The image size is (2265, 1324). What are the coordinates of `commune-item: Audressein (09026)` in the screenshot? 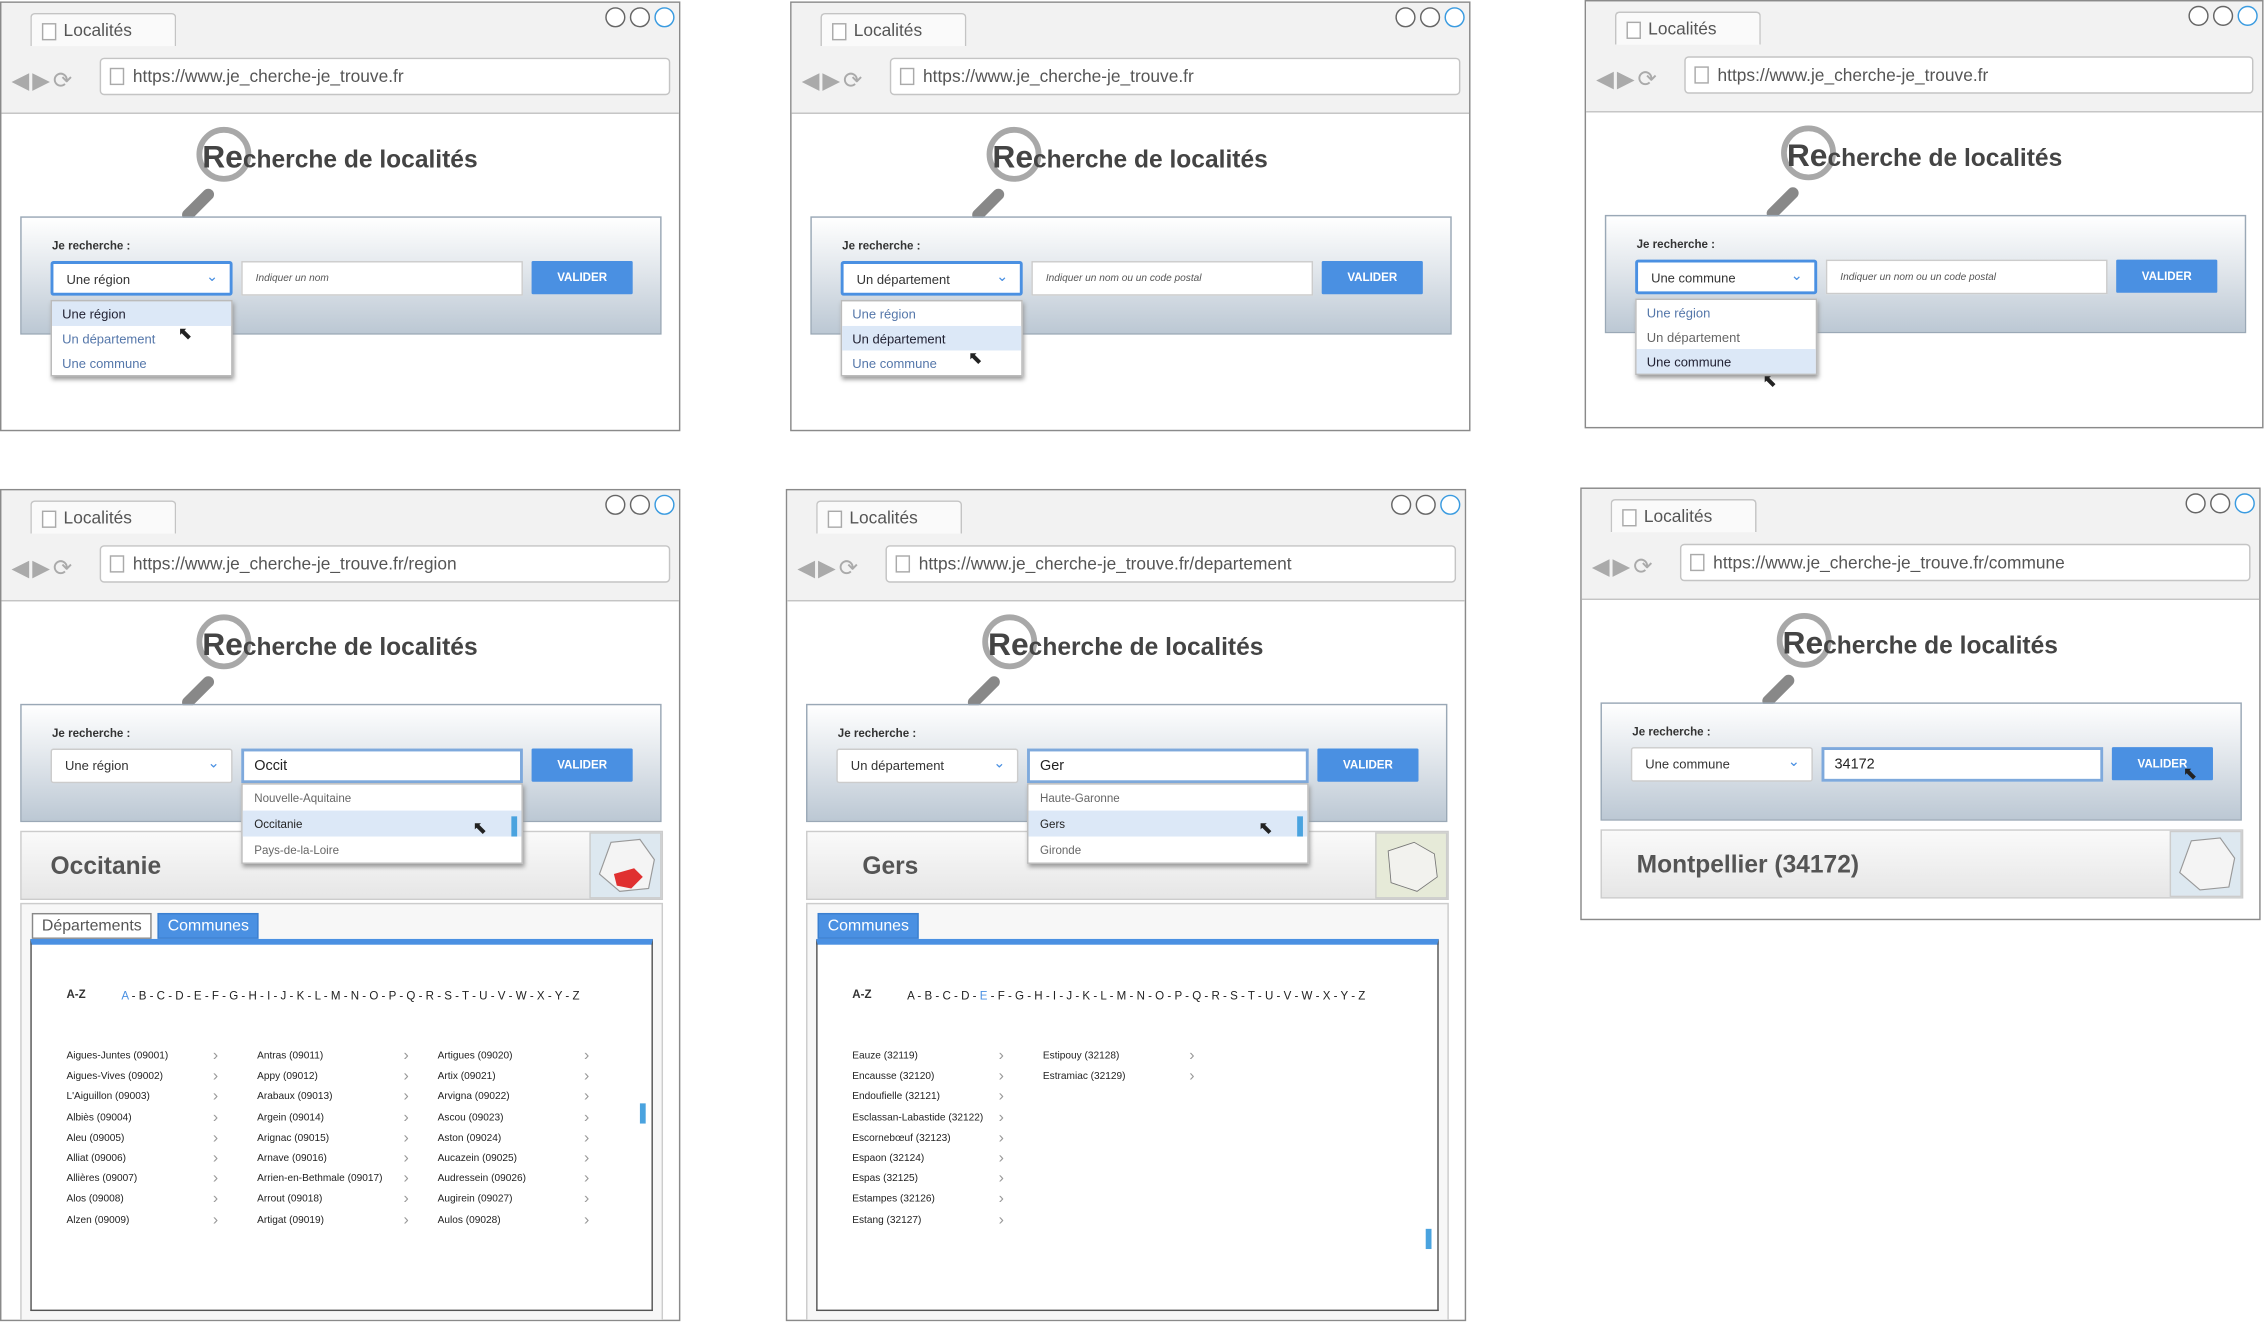 It's located at (514, 1182).